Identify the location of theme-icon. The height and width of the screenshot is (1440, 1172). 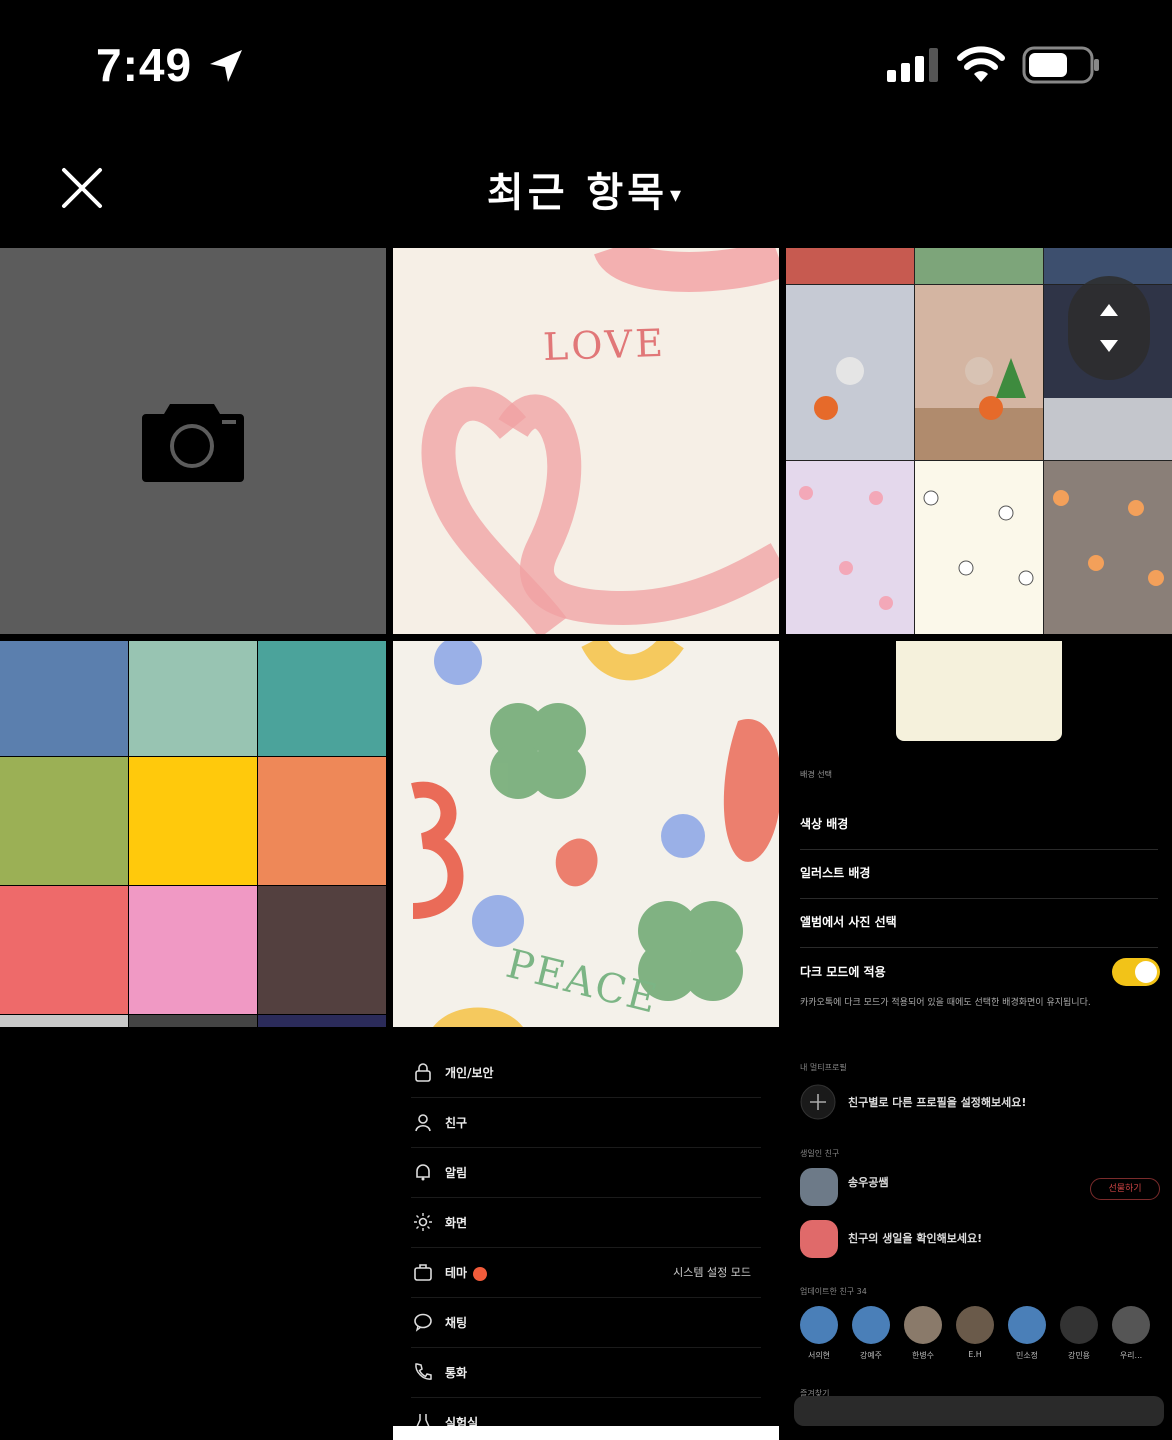
(423, 1272).